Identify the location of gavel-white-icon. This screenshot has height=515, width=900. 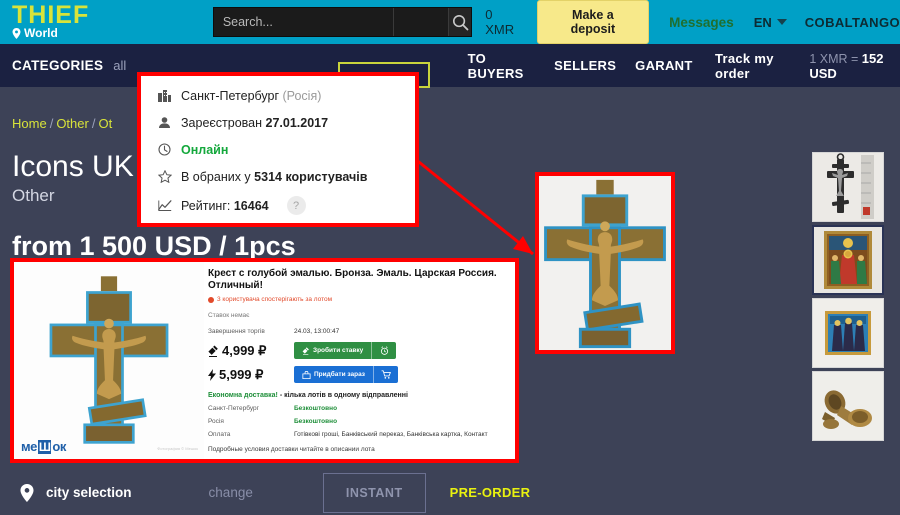
(305, 350).